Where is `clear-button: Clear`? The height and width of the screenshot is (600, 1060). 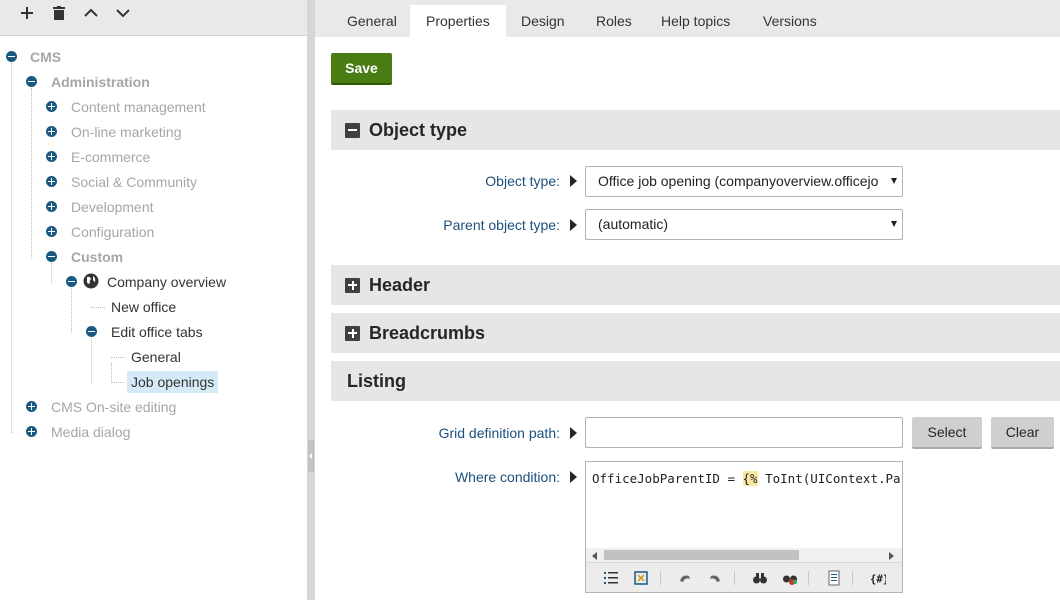 clear-button: Clear is located at coordinates (1022, 433).